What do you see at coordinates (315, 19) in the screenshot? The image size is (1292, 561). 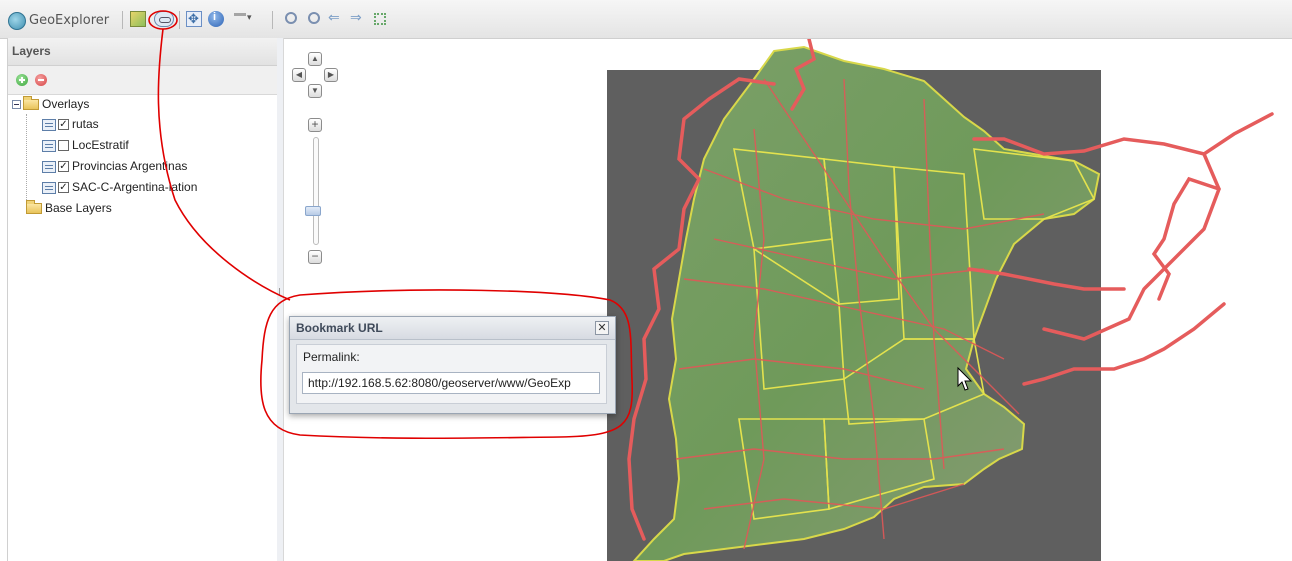 I see `zoom-out-icon` at bounding box center [315, 19].